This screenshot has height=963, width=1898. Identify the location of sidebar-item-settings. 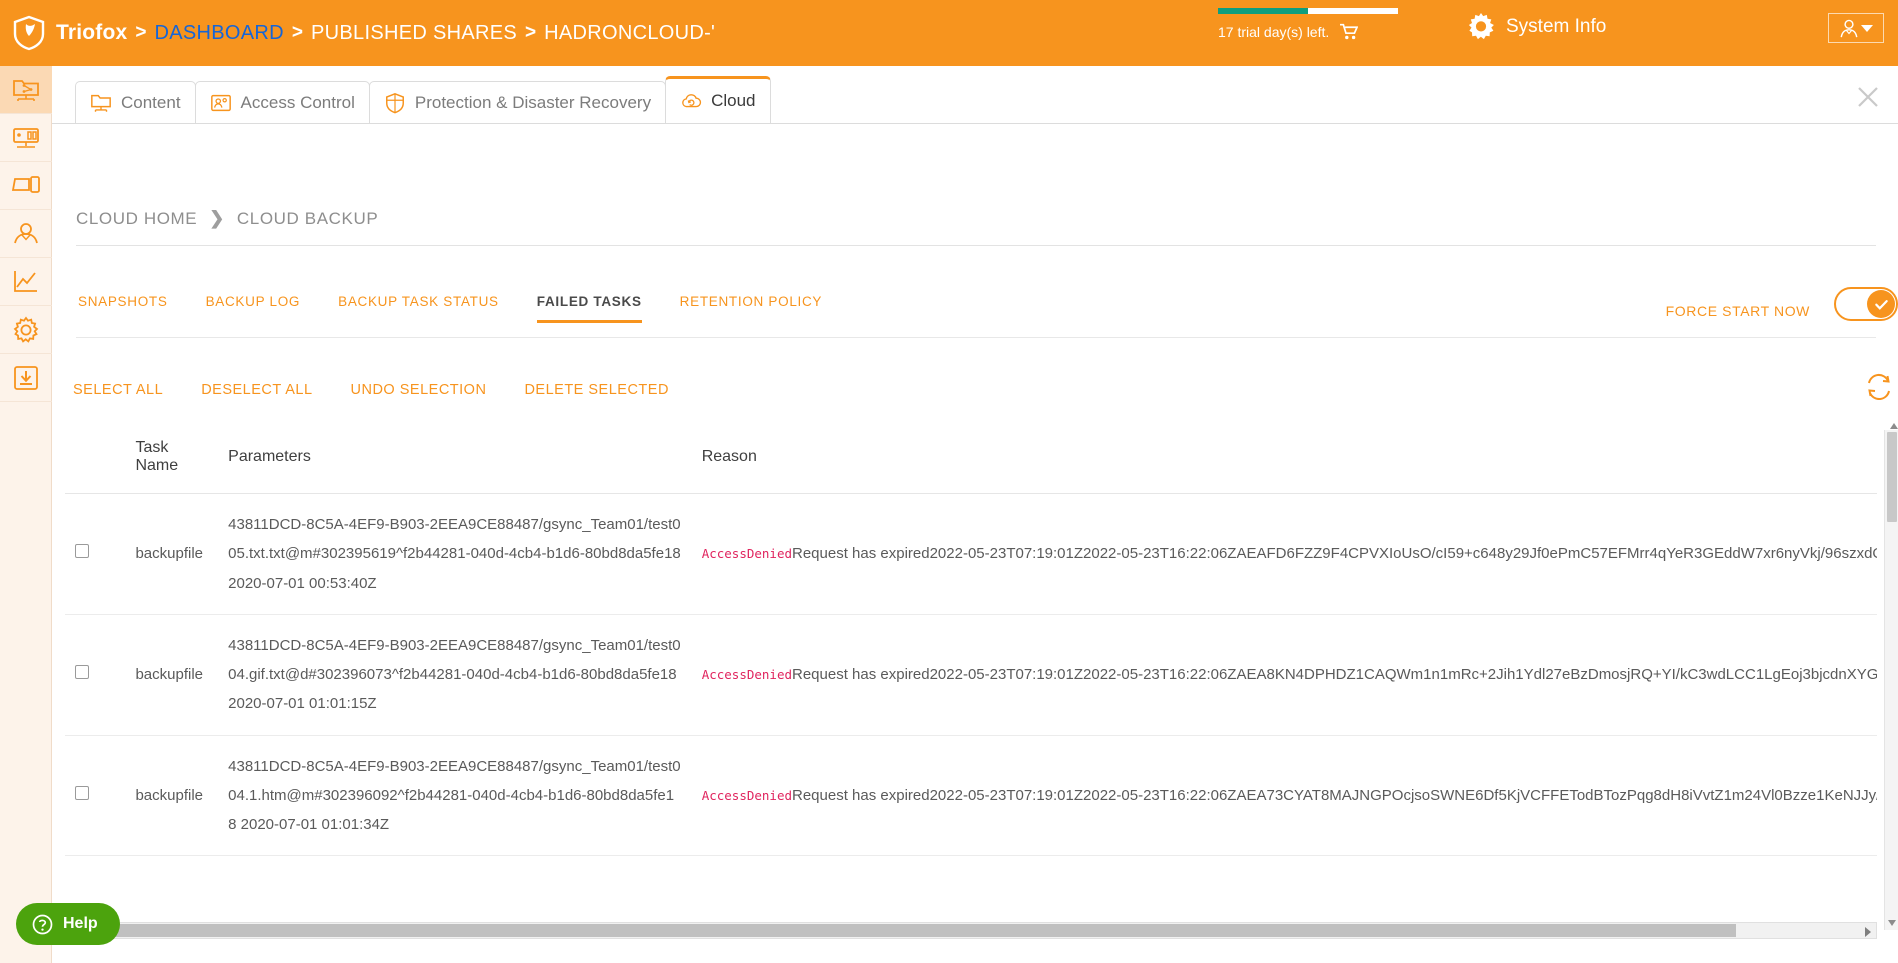
(26, 330).